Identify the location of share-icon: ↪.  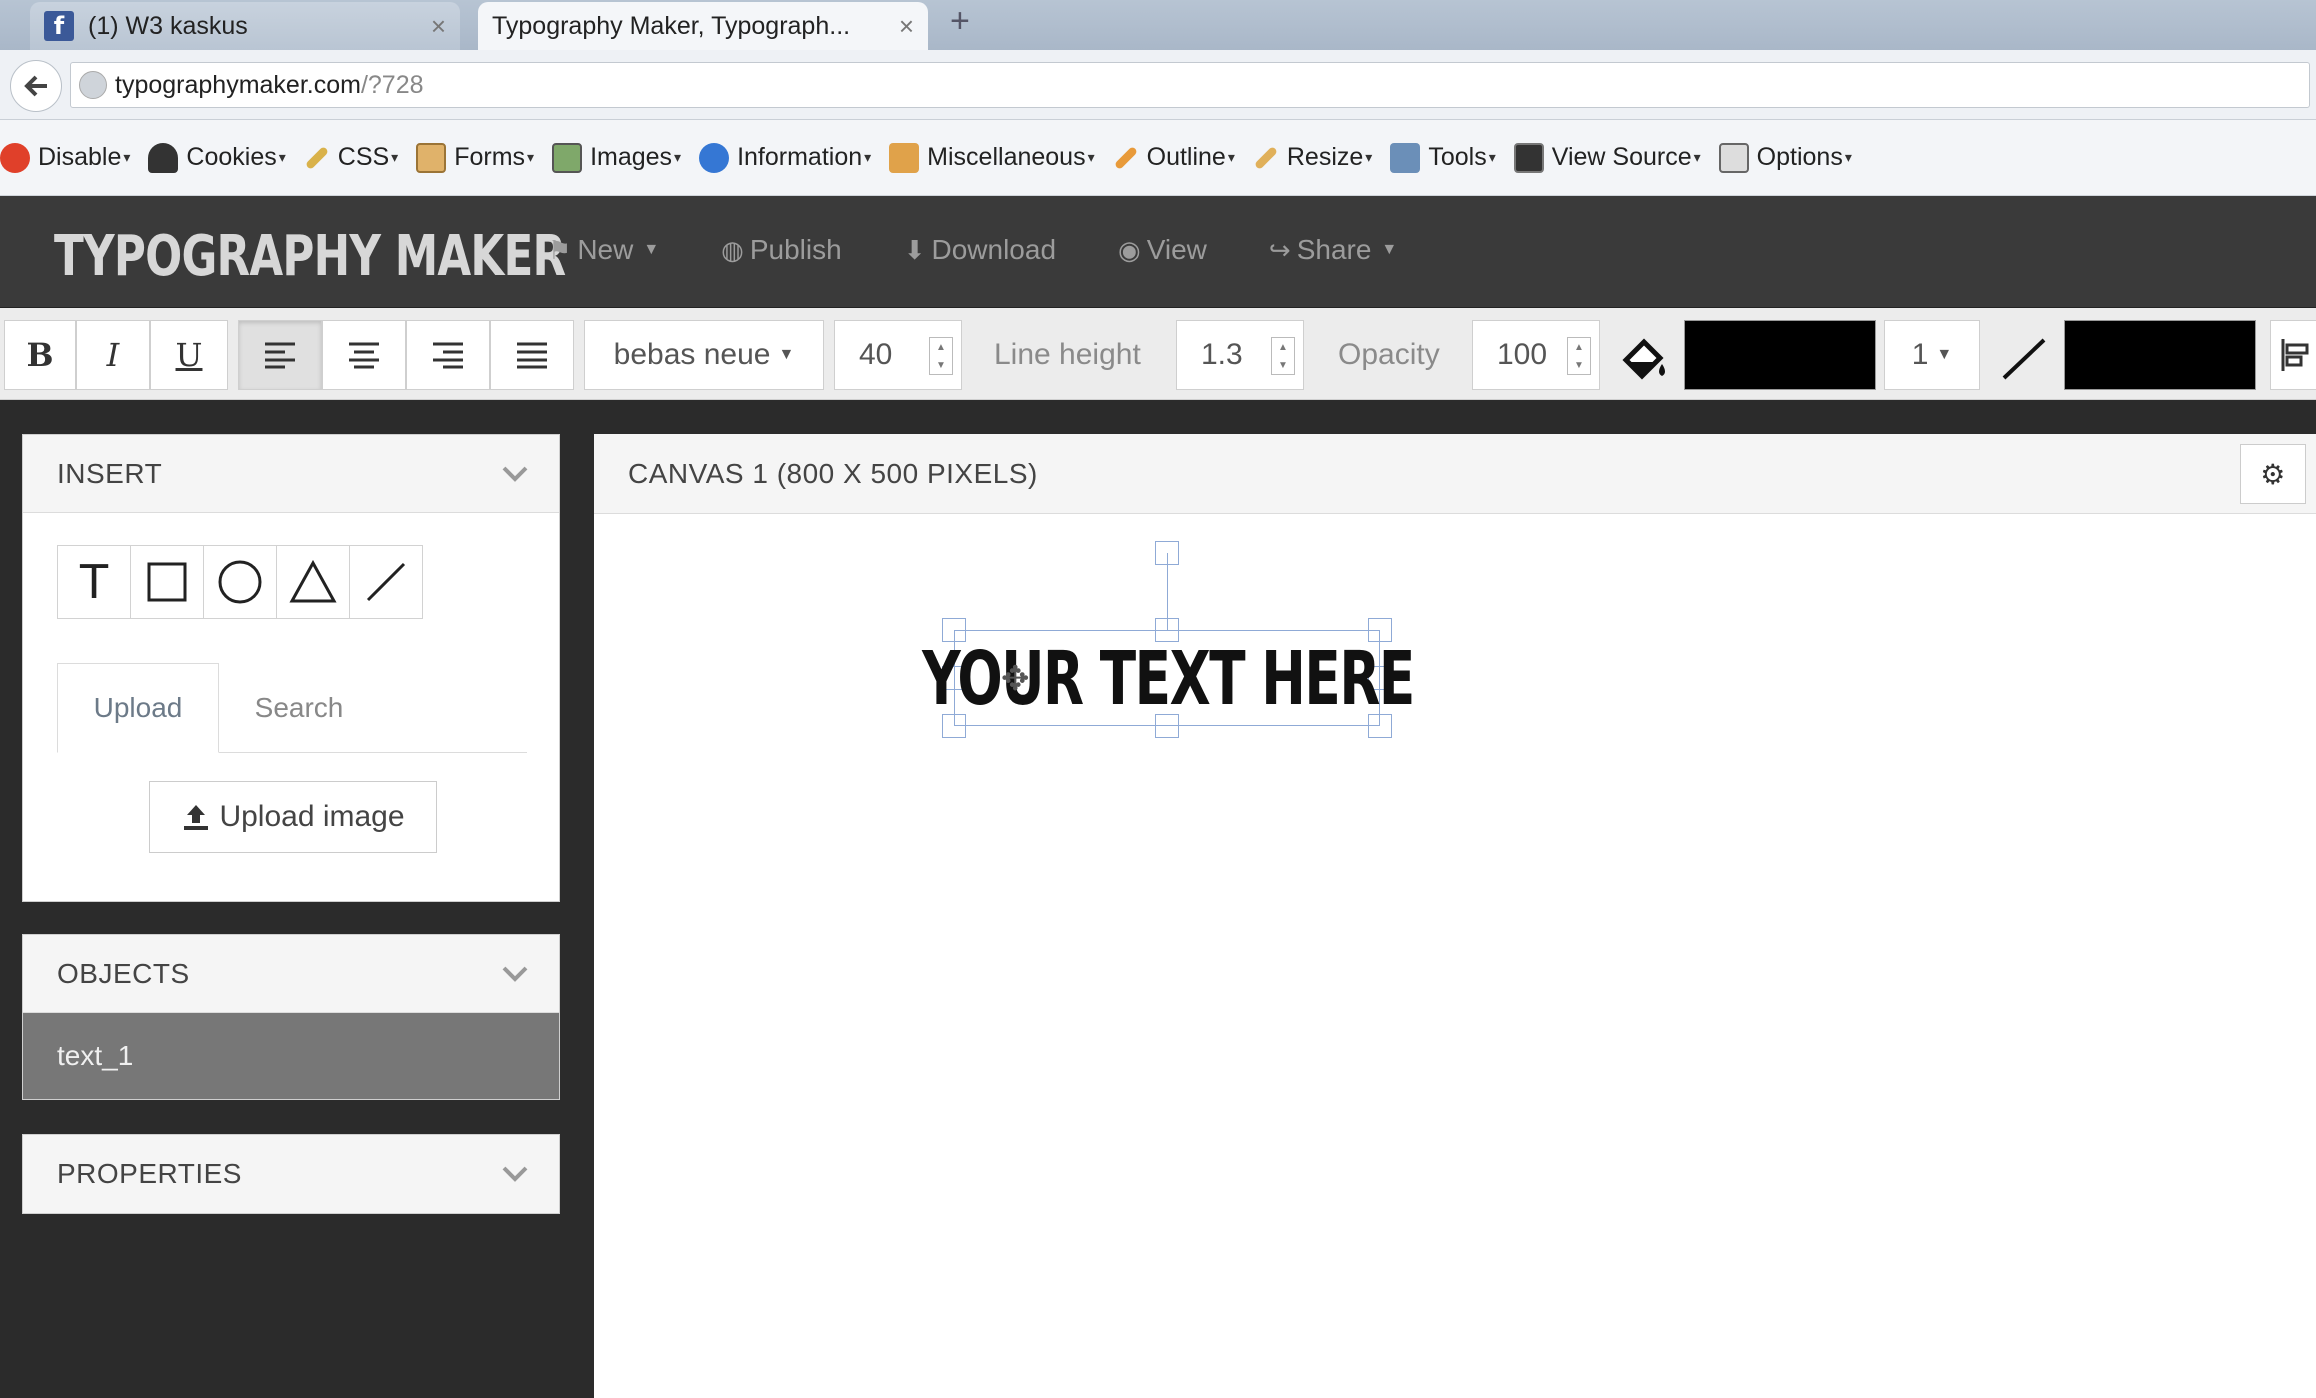
(1279, 249).